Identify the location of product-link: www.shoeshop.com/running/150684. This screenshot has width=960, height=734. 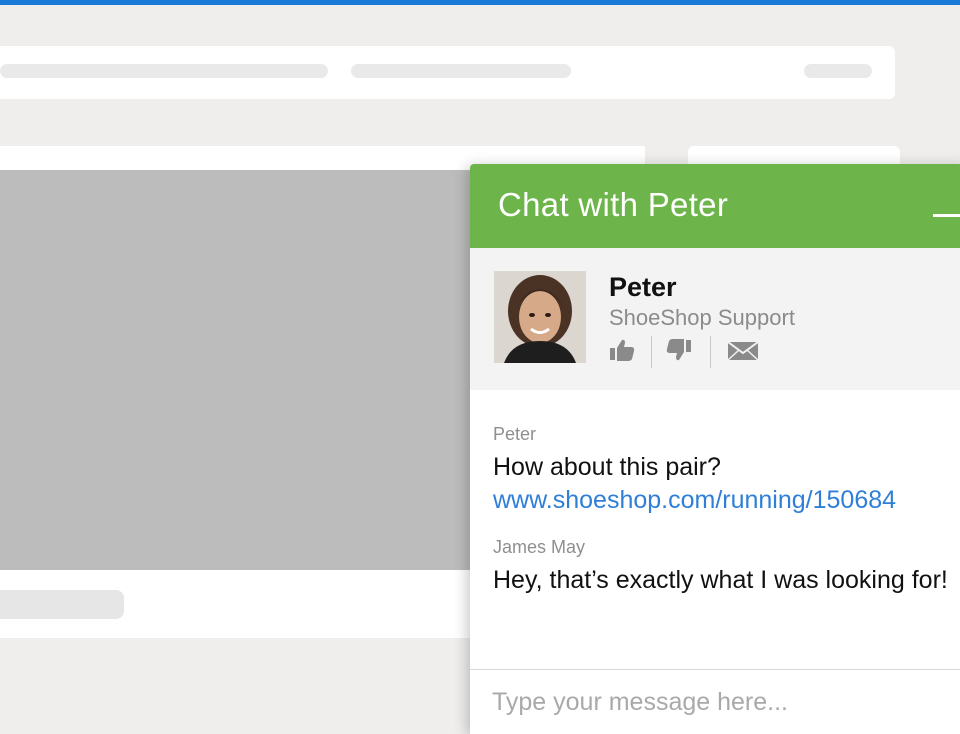
(694, 500).